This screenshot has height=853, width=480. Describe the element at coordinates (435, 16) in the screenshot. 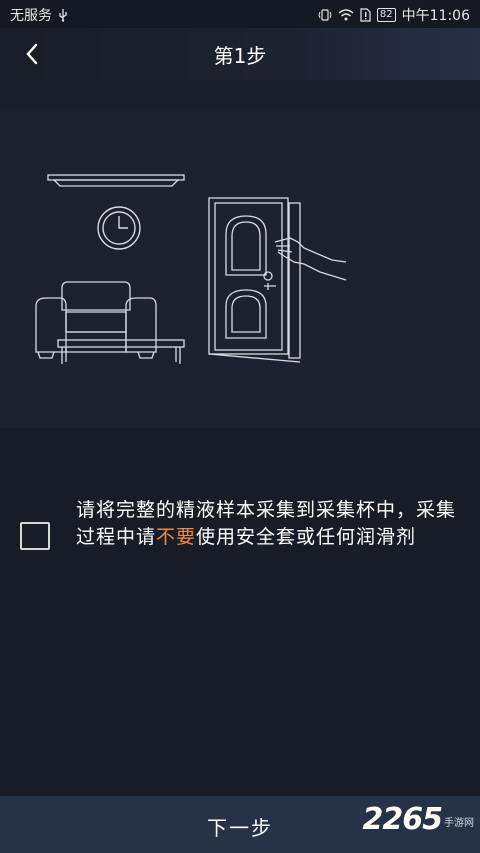

I see `status-time: 中午11:06` at that location.